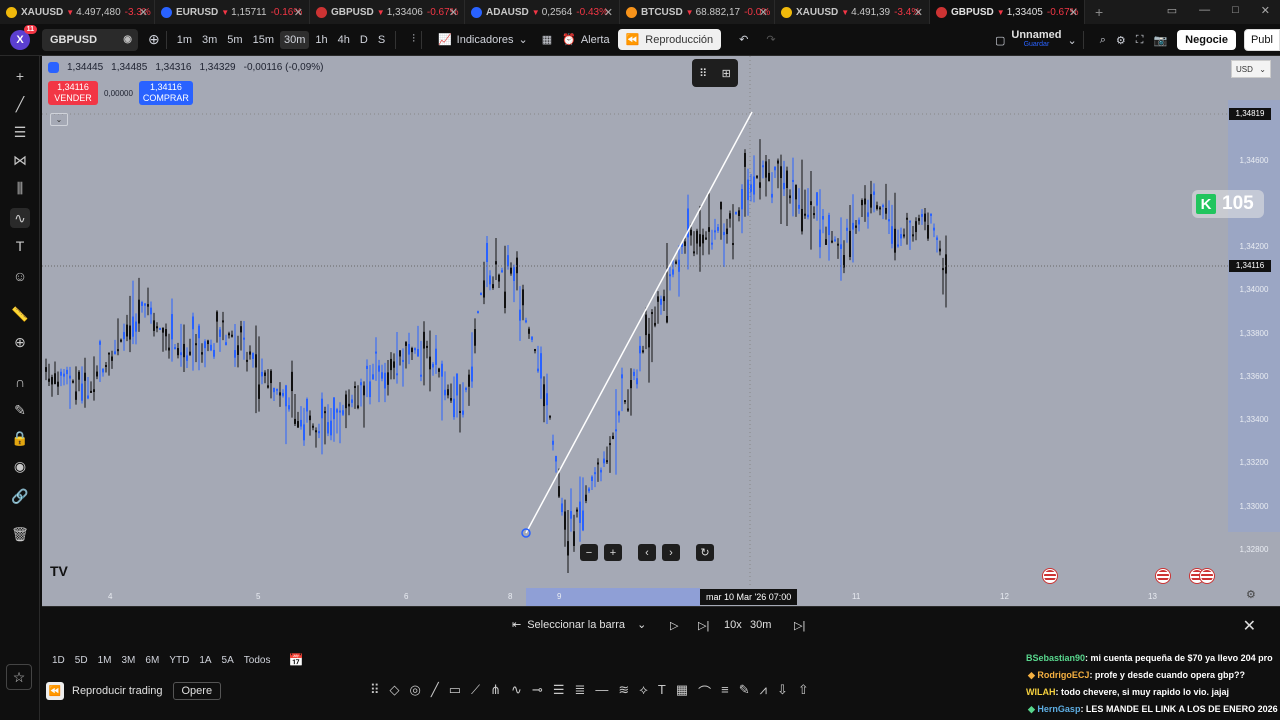 This screenshot has height=720, width=1280. I want to click on visibility-icon: ◉, so click(20, 466).